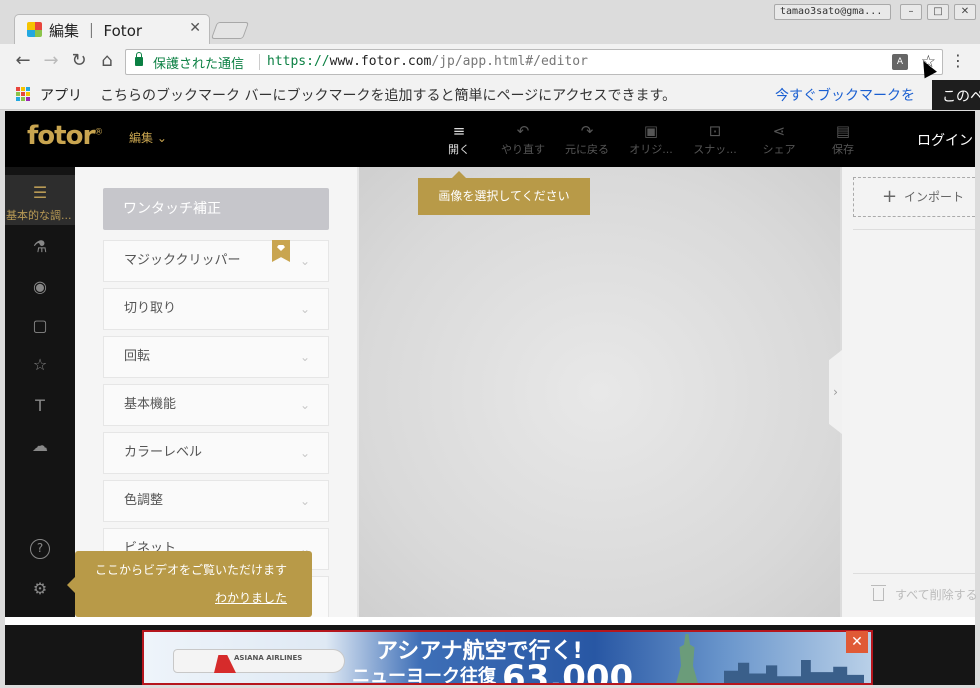  I want to click on secure-label: 保護された通信, so click(198, 62).